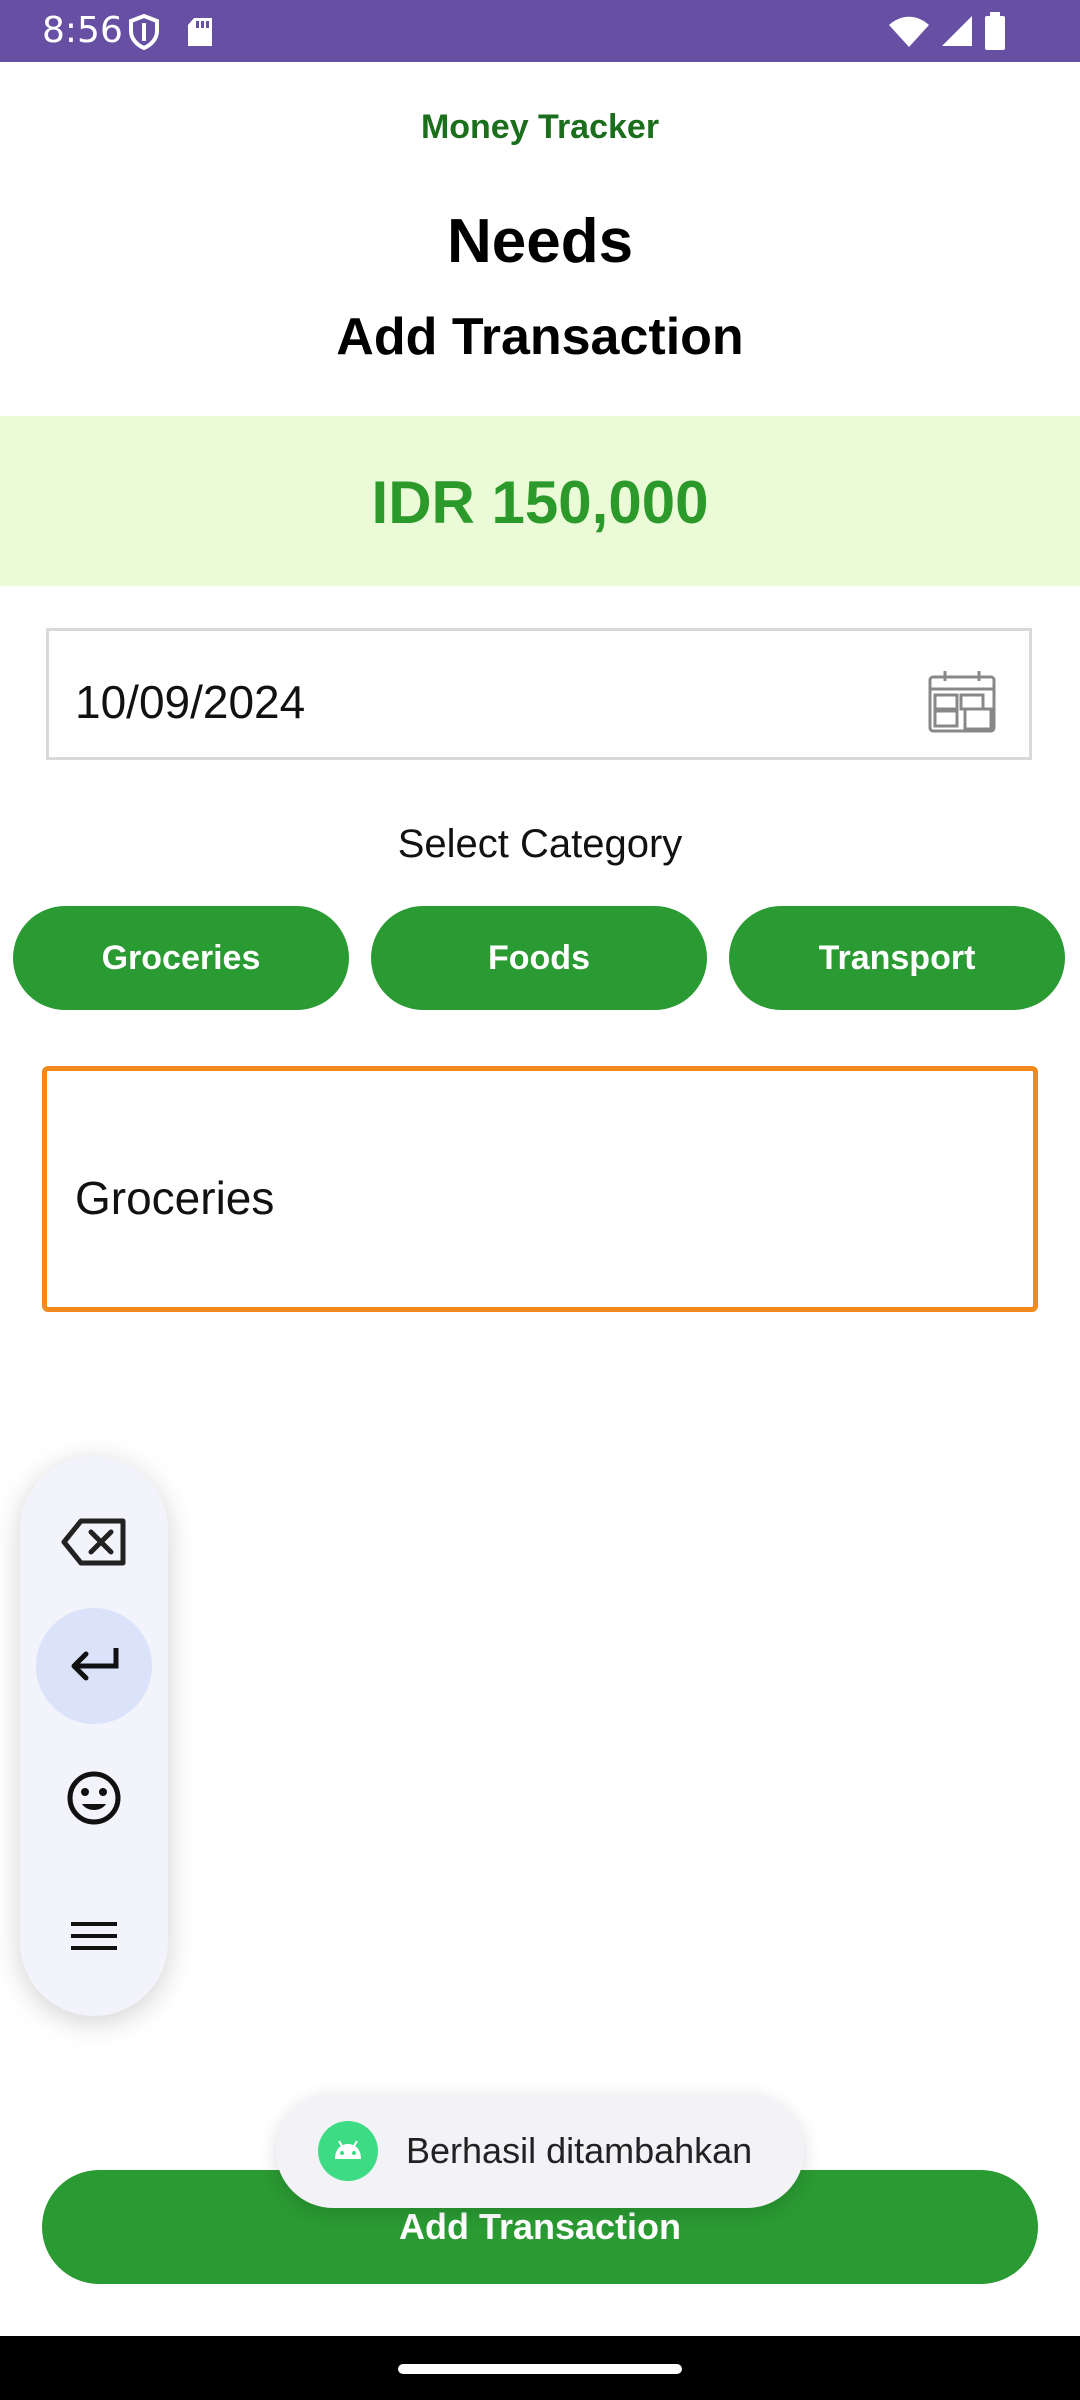 The image size is (1080, 2400). What do you see at coordinates (82, 30) in the screenshot?
I see `status-time: 8:56` at bounding box center [82, 30].